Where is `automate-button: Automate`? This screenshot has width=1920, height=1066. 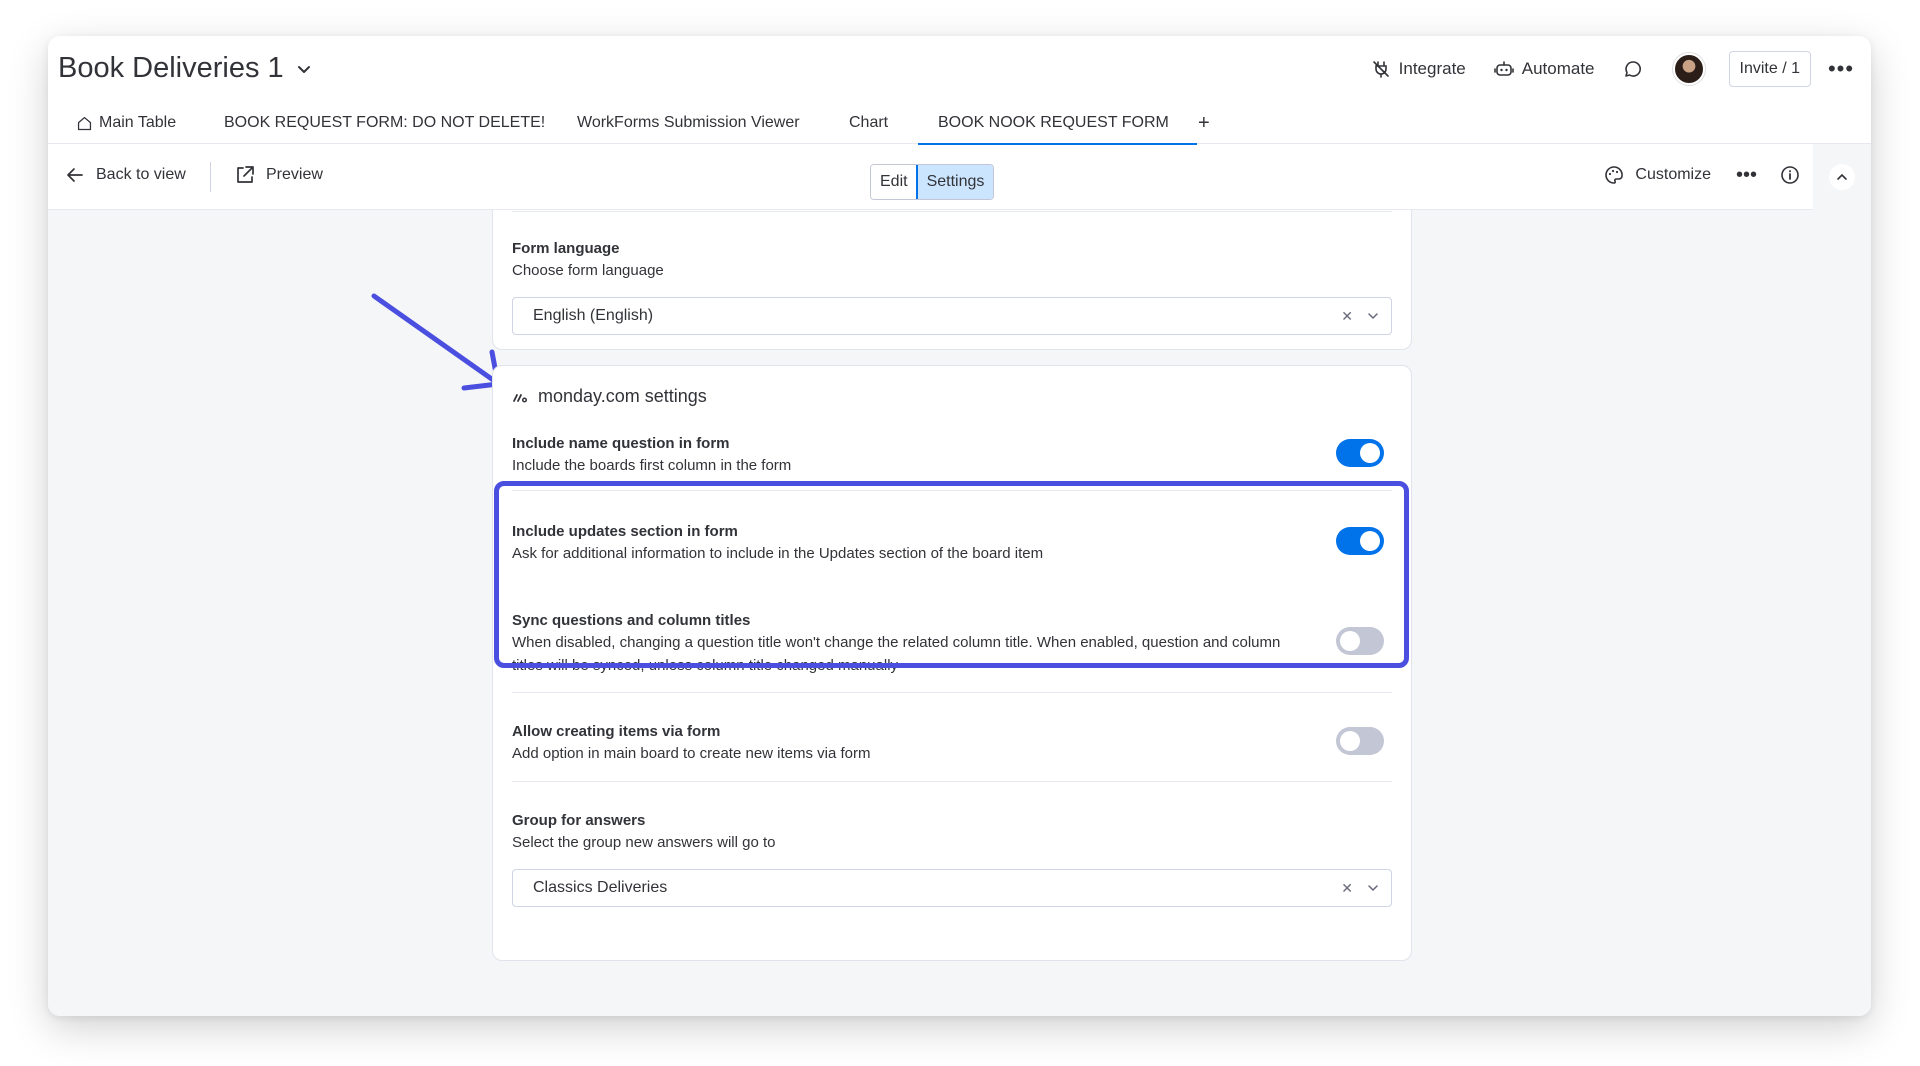
automate-button: Automate is located at coordinates (1544, 69).